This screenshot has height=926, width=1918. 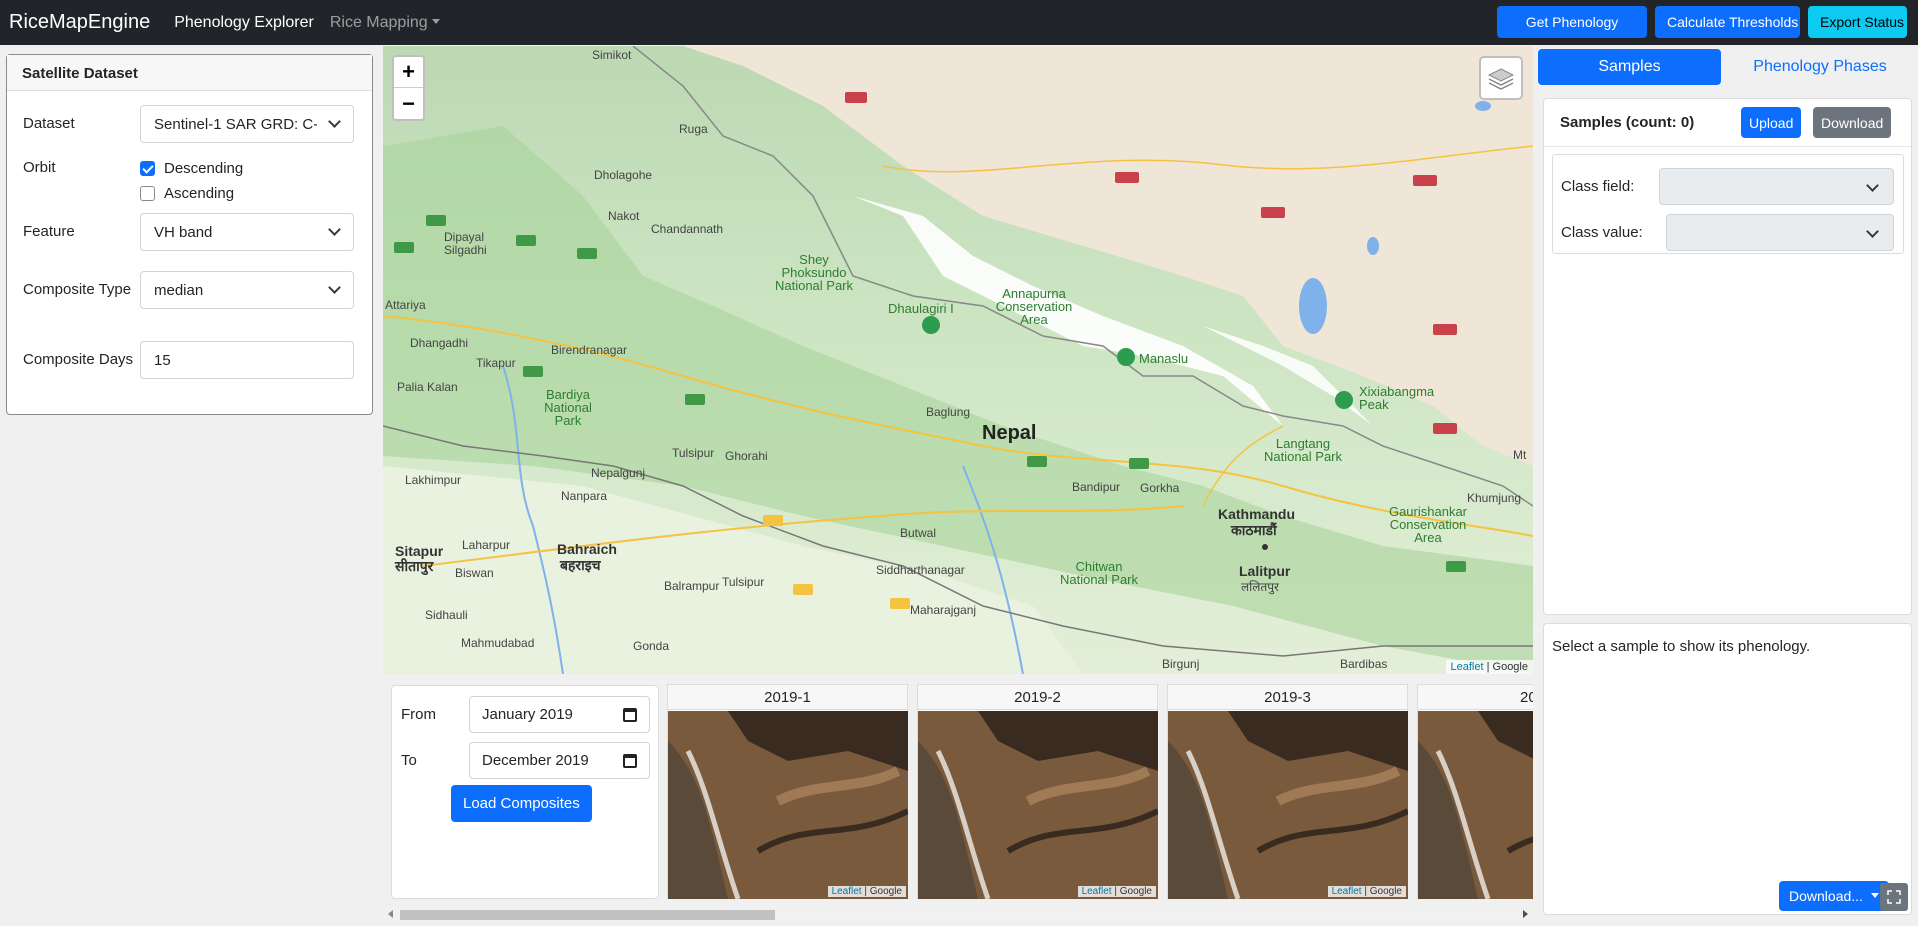 I want to click on map-label-annapurna: Annapurna Conservation Area, so click(x=1034, y=306).